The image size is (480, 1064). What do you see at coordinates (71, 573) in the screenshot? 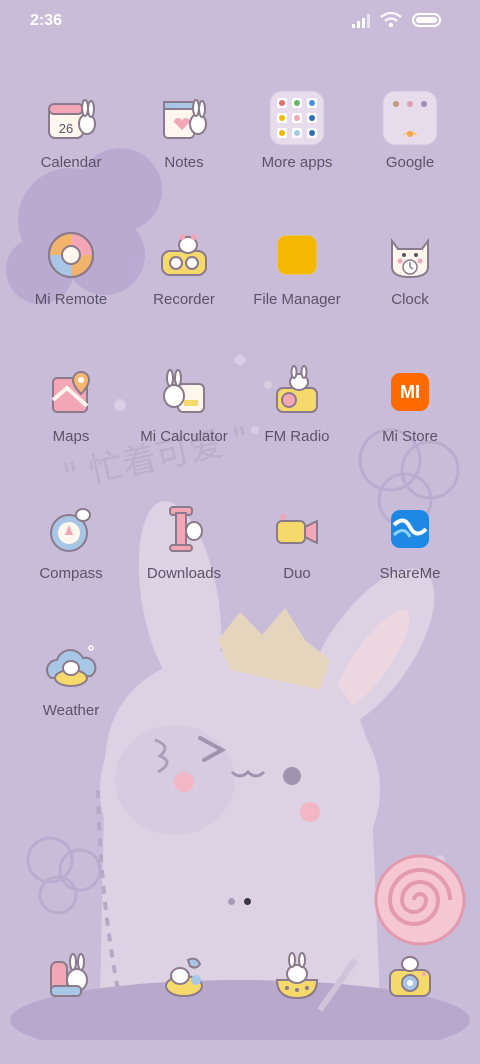
I see `app-label: Compass` at bounding box center [71, 573].